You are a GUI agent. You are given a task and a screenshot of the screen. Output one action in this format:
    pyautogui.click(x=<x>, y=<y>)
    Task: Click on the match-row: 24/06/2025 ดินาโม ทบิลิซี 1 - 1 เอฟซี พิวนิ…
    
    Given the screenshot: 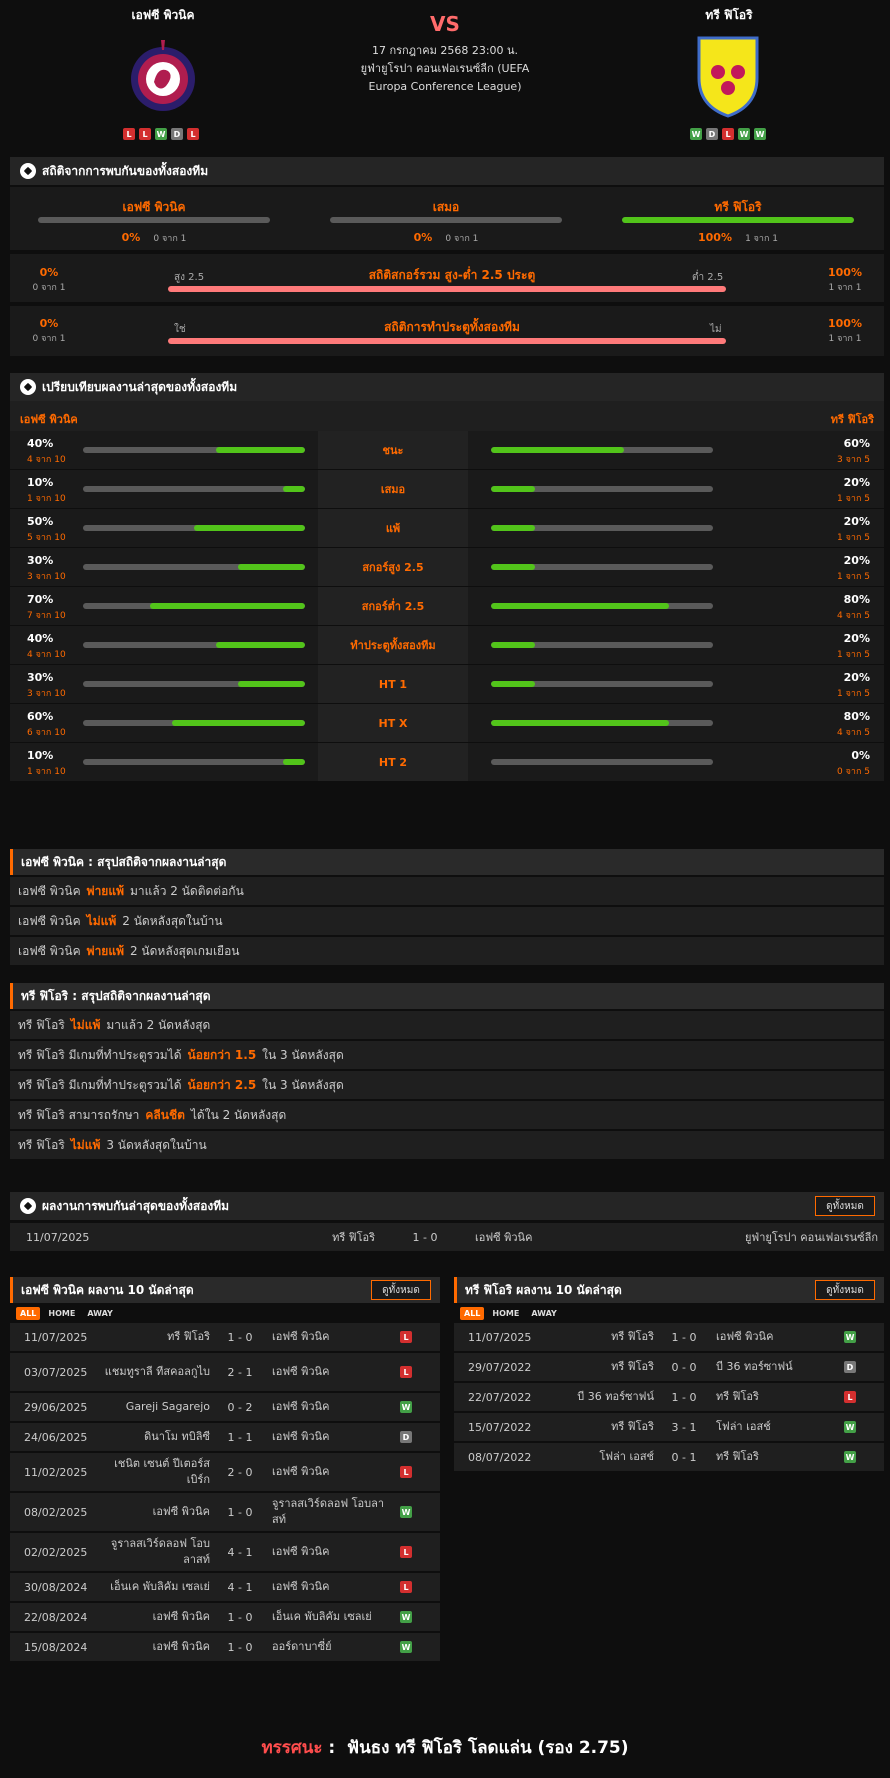 What is the action you would take?
    pyautogui.click(x=225, y=1437)
    